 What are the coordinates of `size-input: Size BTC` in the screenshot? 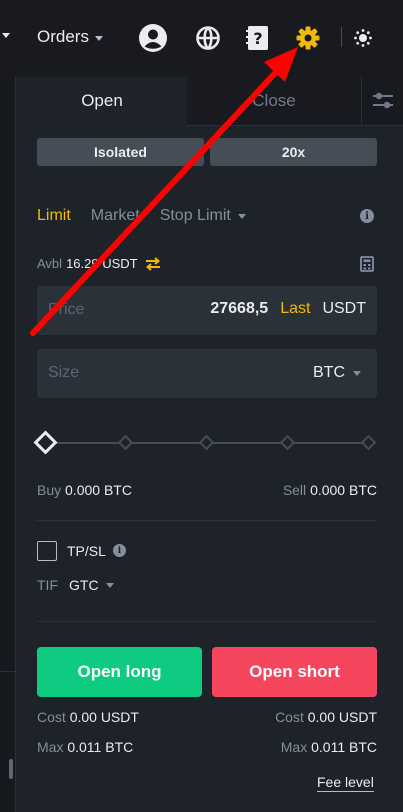 It's located at (207, 373).